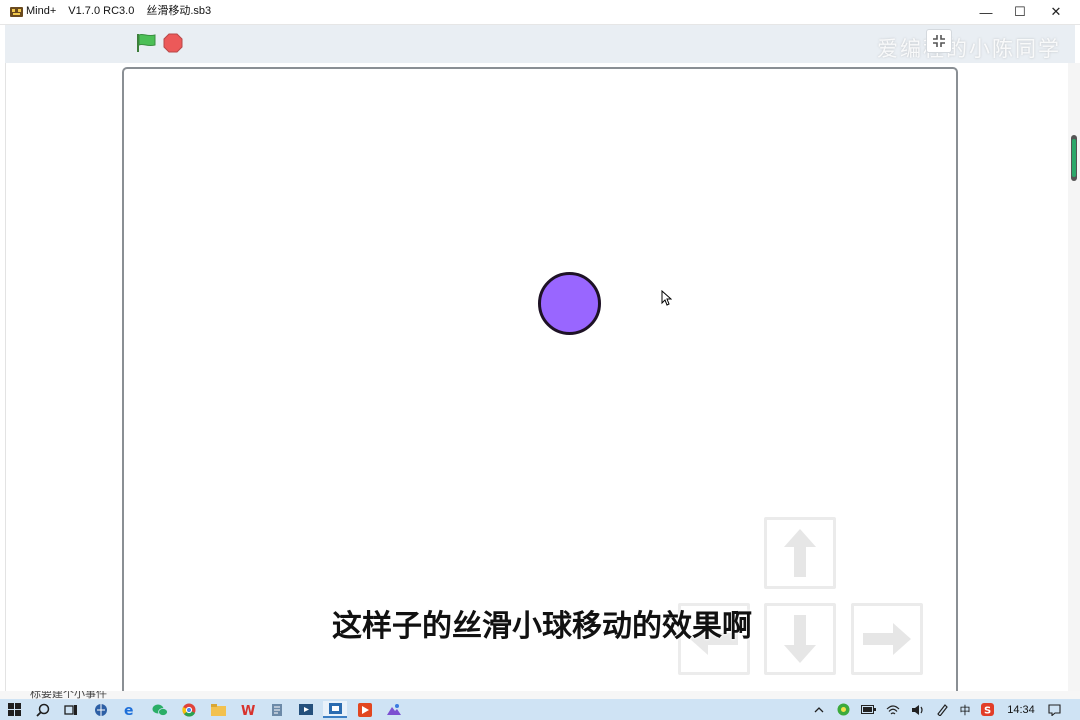  I want to click on search-icon, so click(43, 710).